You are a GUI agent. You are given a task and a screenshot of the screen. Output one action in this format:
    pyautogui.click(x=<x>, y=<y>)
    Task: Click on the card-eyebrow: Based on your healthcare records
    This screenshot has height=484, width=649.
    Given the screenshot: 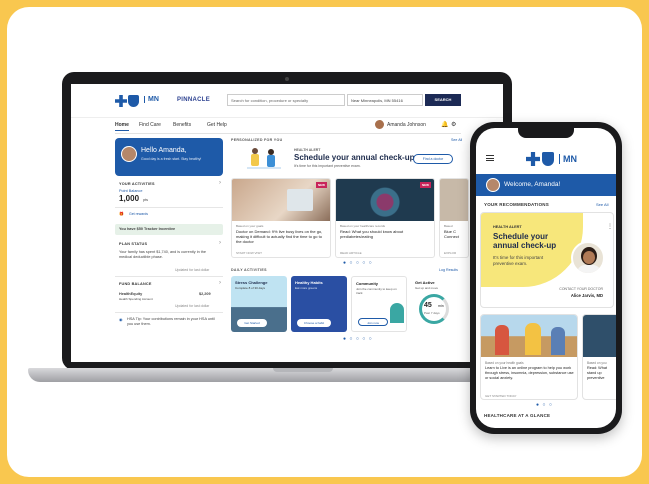 What is the action you would take?
    pyautogui.click(x=363, y=226)
    